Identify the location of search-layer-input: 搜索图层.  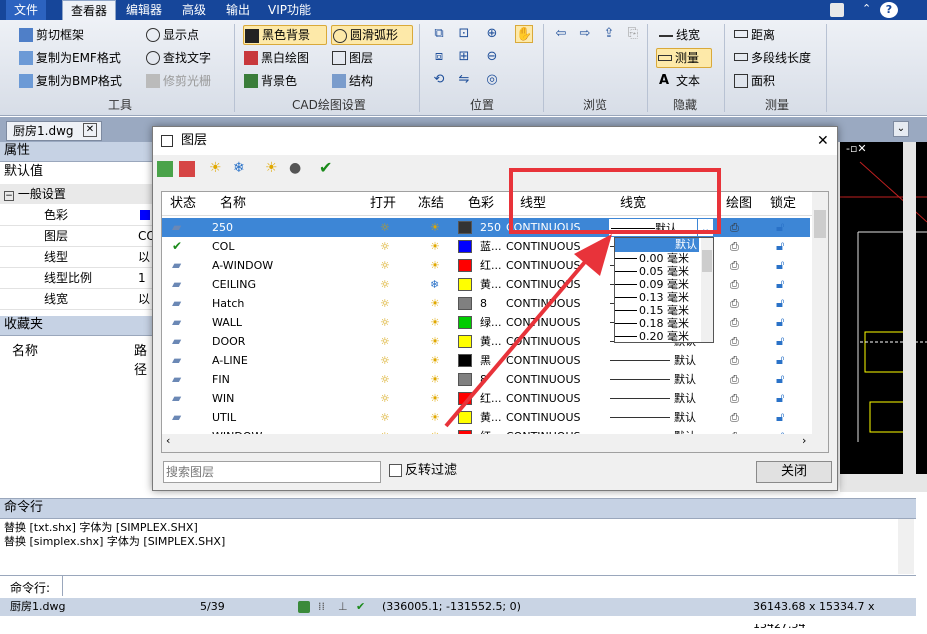
(272, 472).